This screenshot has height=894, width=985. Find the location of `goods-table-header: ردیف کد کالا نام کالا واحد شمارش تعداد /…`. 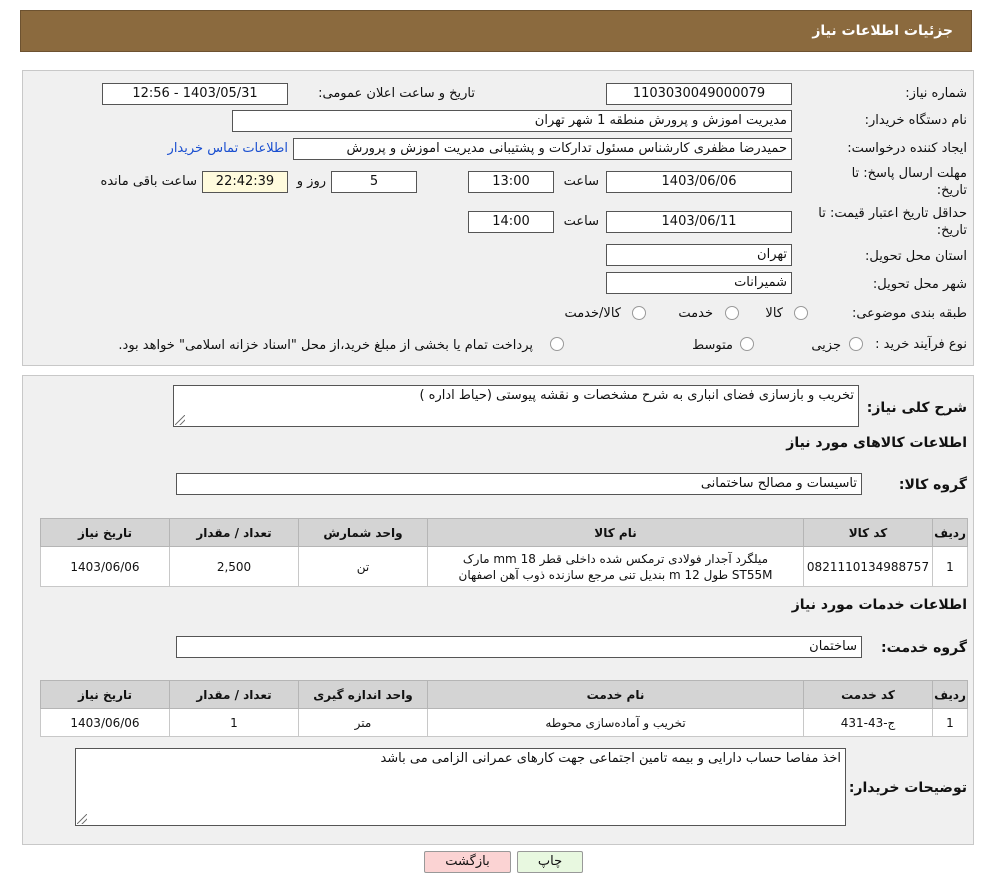

goods-table-header: ردیف کد کالا نام کالا واحد شمارش تعداد /… is located at coordinates (504, 532).